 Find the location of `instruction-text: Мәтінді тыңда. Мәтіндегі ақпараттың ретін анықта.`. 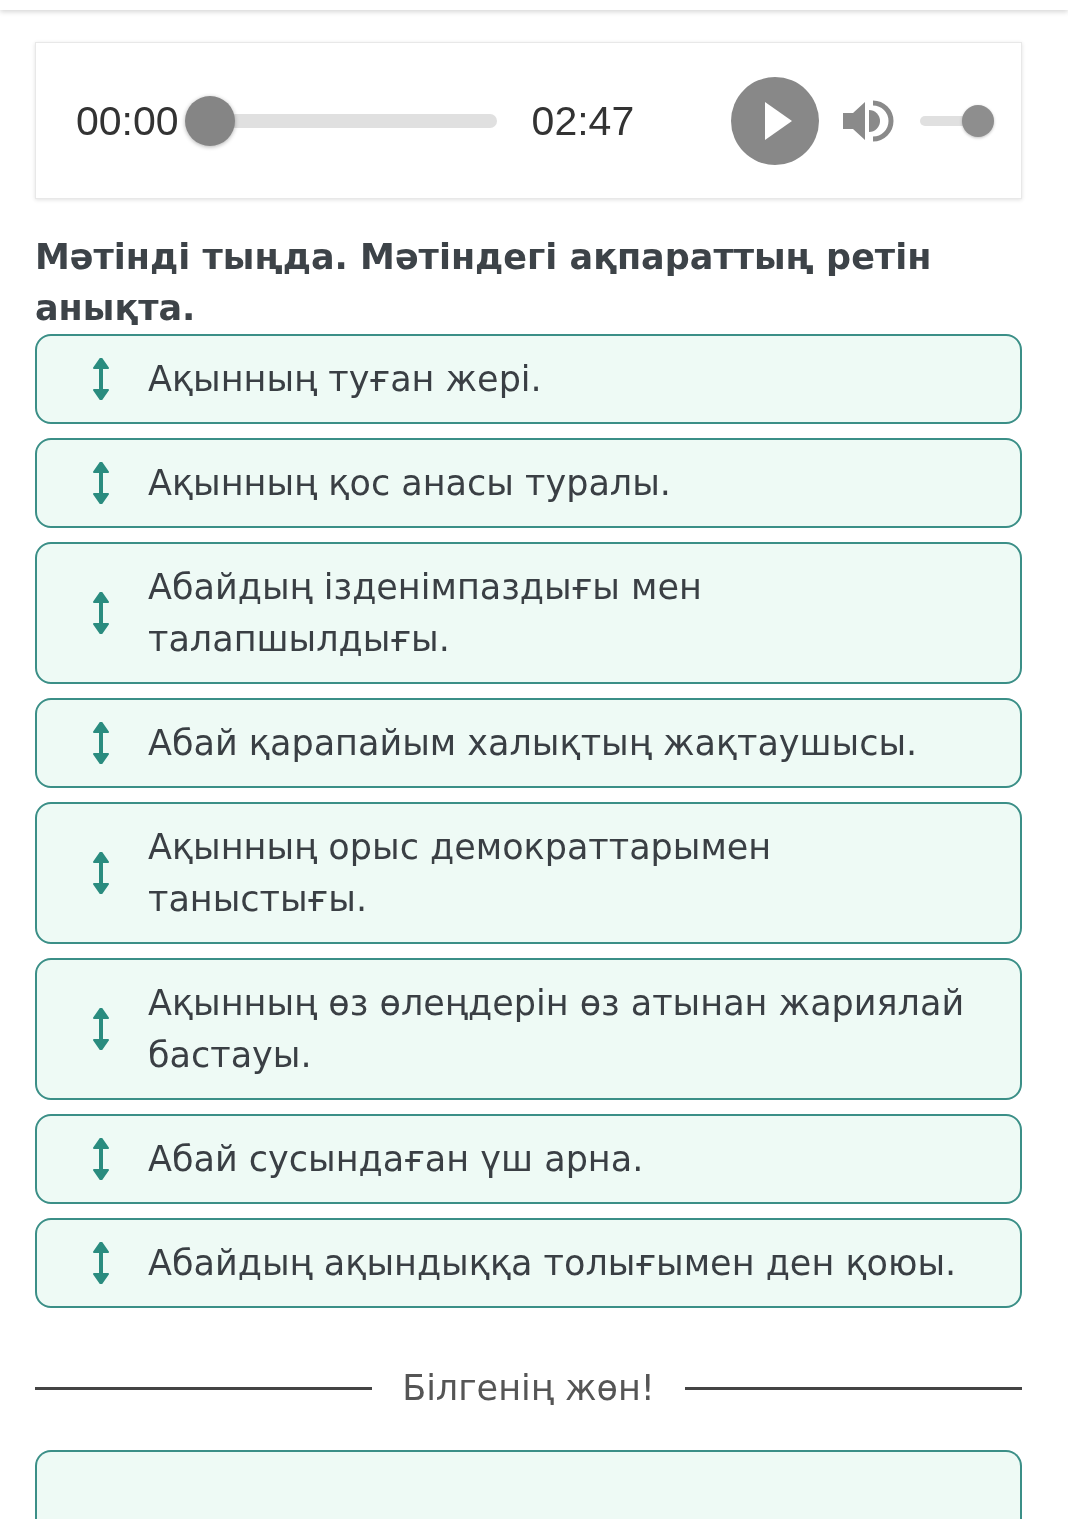

instruction-text: Мәтінді тыңда. Мәтіндегі ақпараттың ретін анықта. is located at coordinates (484, 283).